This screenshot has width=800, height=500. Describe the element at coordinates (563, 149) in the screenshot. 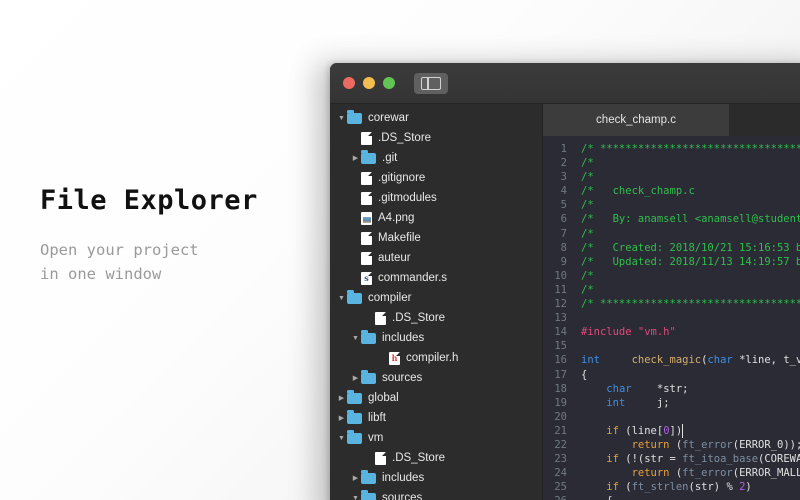

I see `line-number: 1` at that location.